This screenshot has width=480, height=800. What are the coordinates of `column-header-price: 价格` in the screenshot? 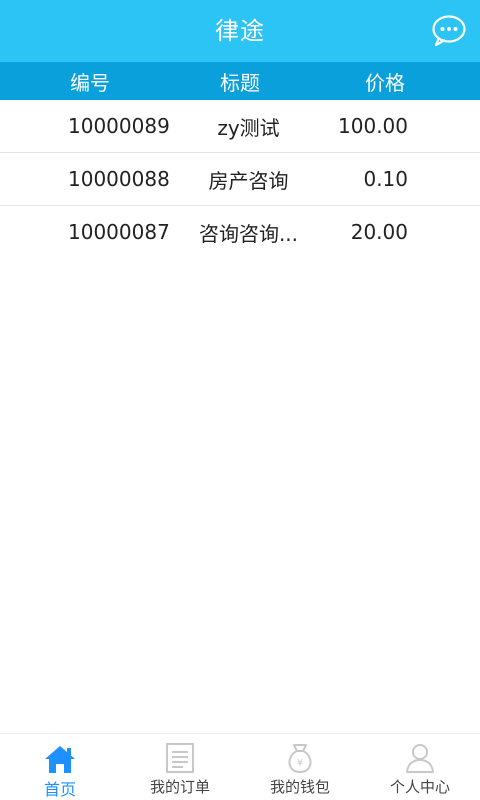 It's located at (385, 82).